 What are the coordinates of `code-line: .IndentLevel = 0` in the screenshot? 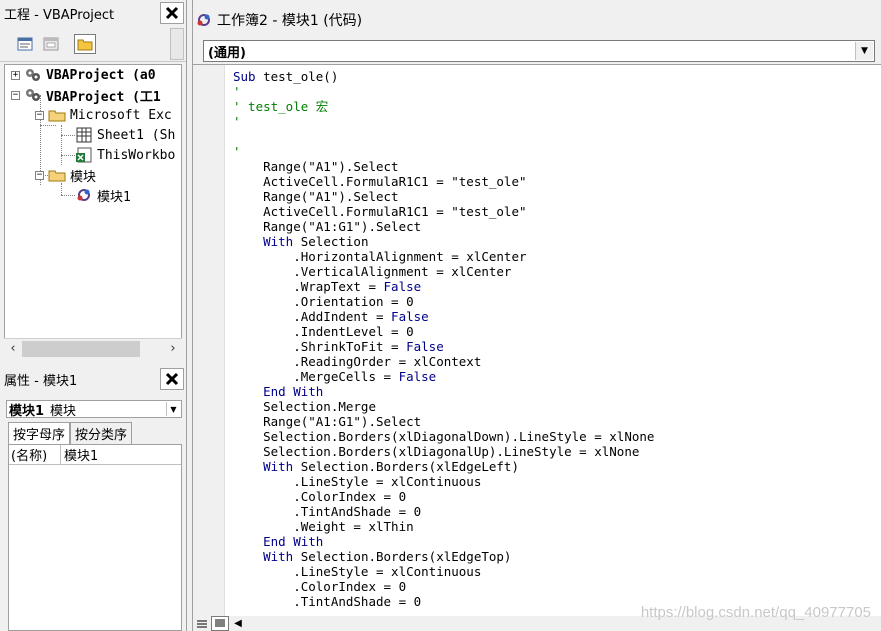 It's located at (443, 331).